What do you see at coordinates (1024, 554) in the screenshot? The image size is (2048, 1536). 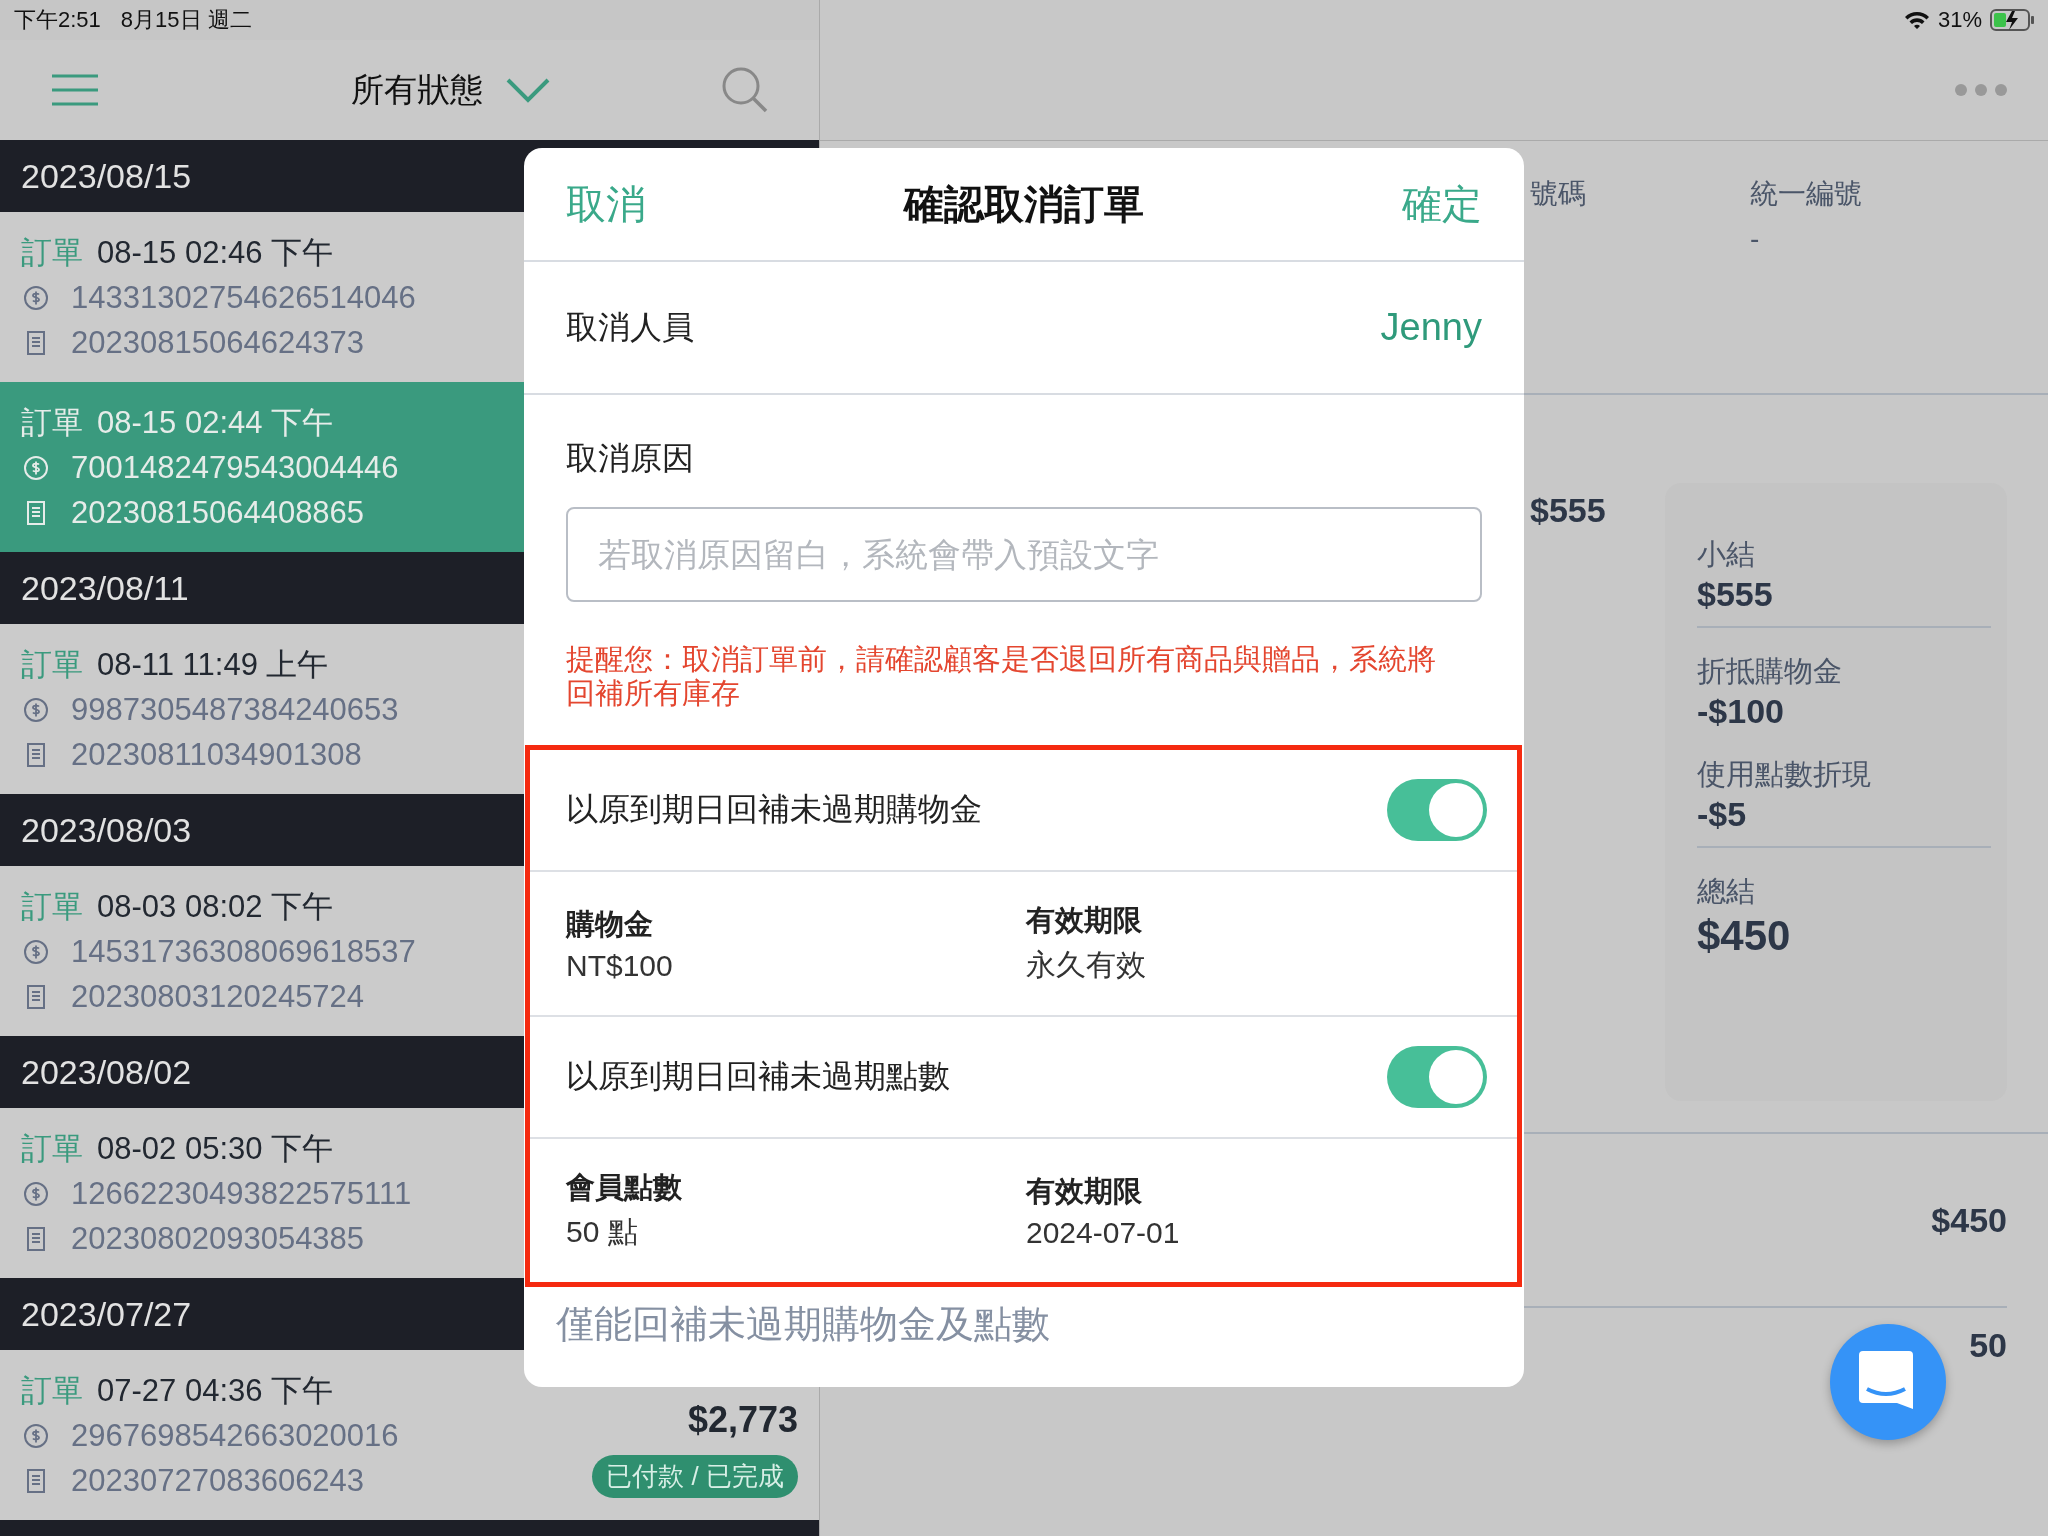 I see `reason-input: 若取消原因留白，系統會帶入預設文字` at bounding box center [1024, 554].